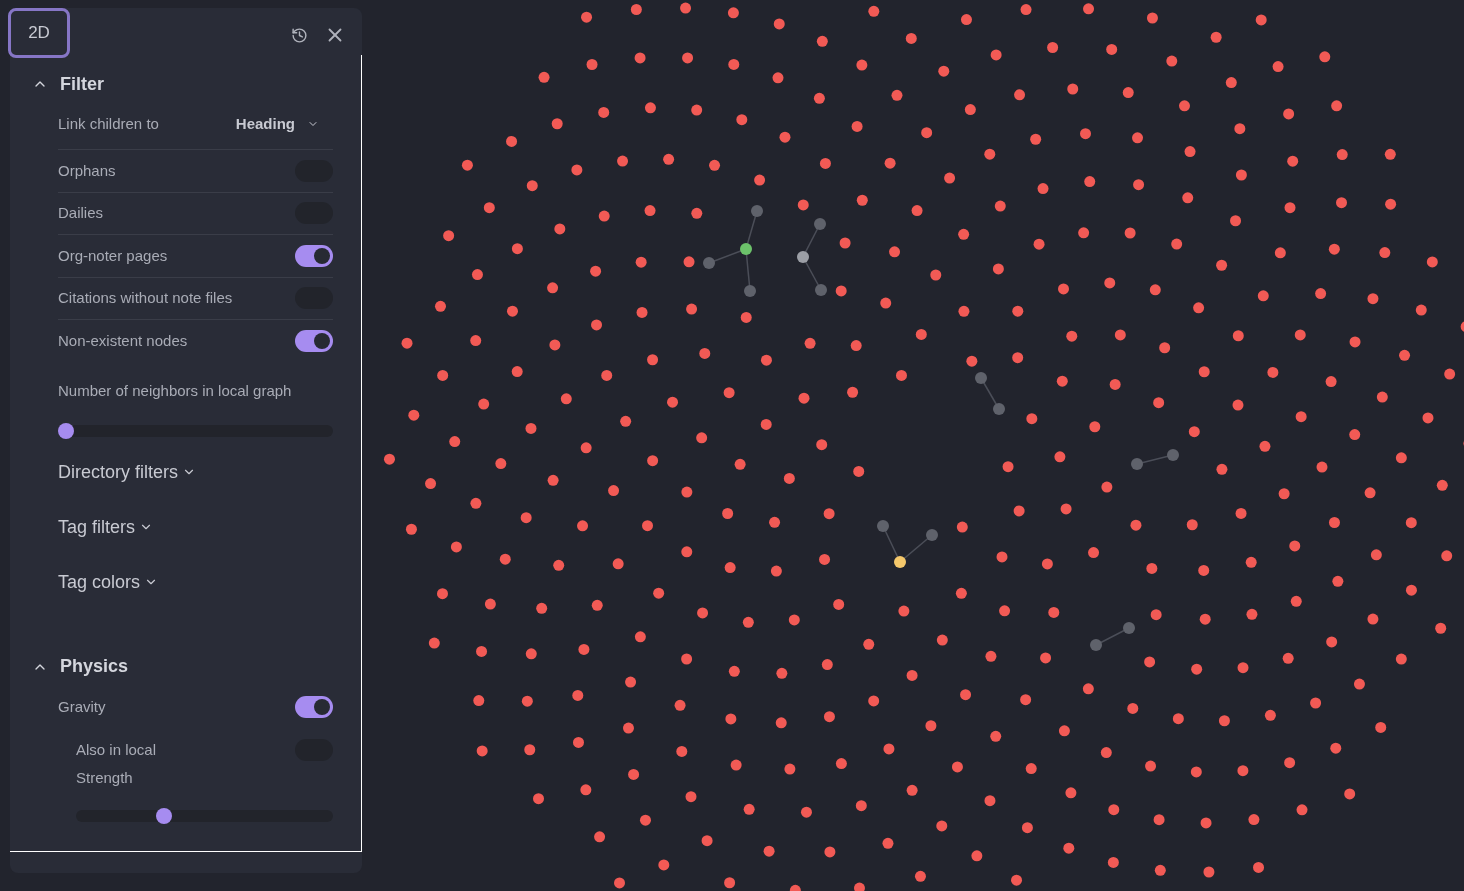 This screenshot has width=1464, height=891. I want to click on setting-label: Non-existent nodes, so click(123, 341).